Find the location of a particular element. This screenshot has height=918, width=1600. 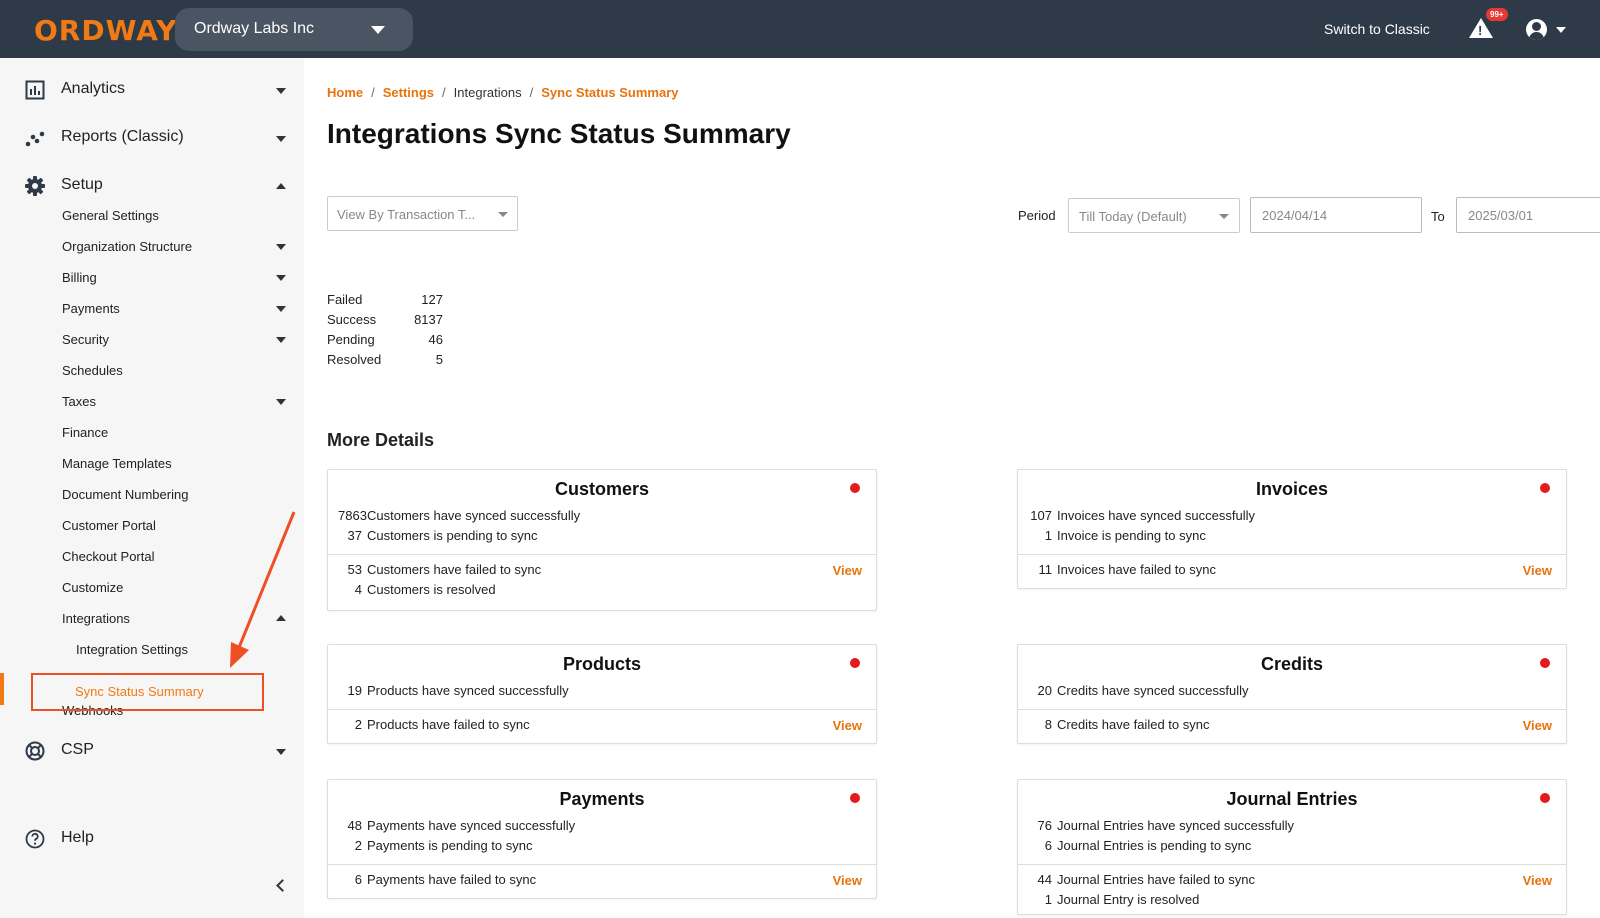

count: 37 is located at coordinates (354, 535).